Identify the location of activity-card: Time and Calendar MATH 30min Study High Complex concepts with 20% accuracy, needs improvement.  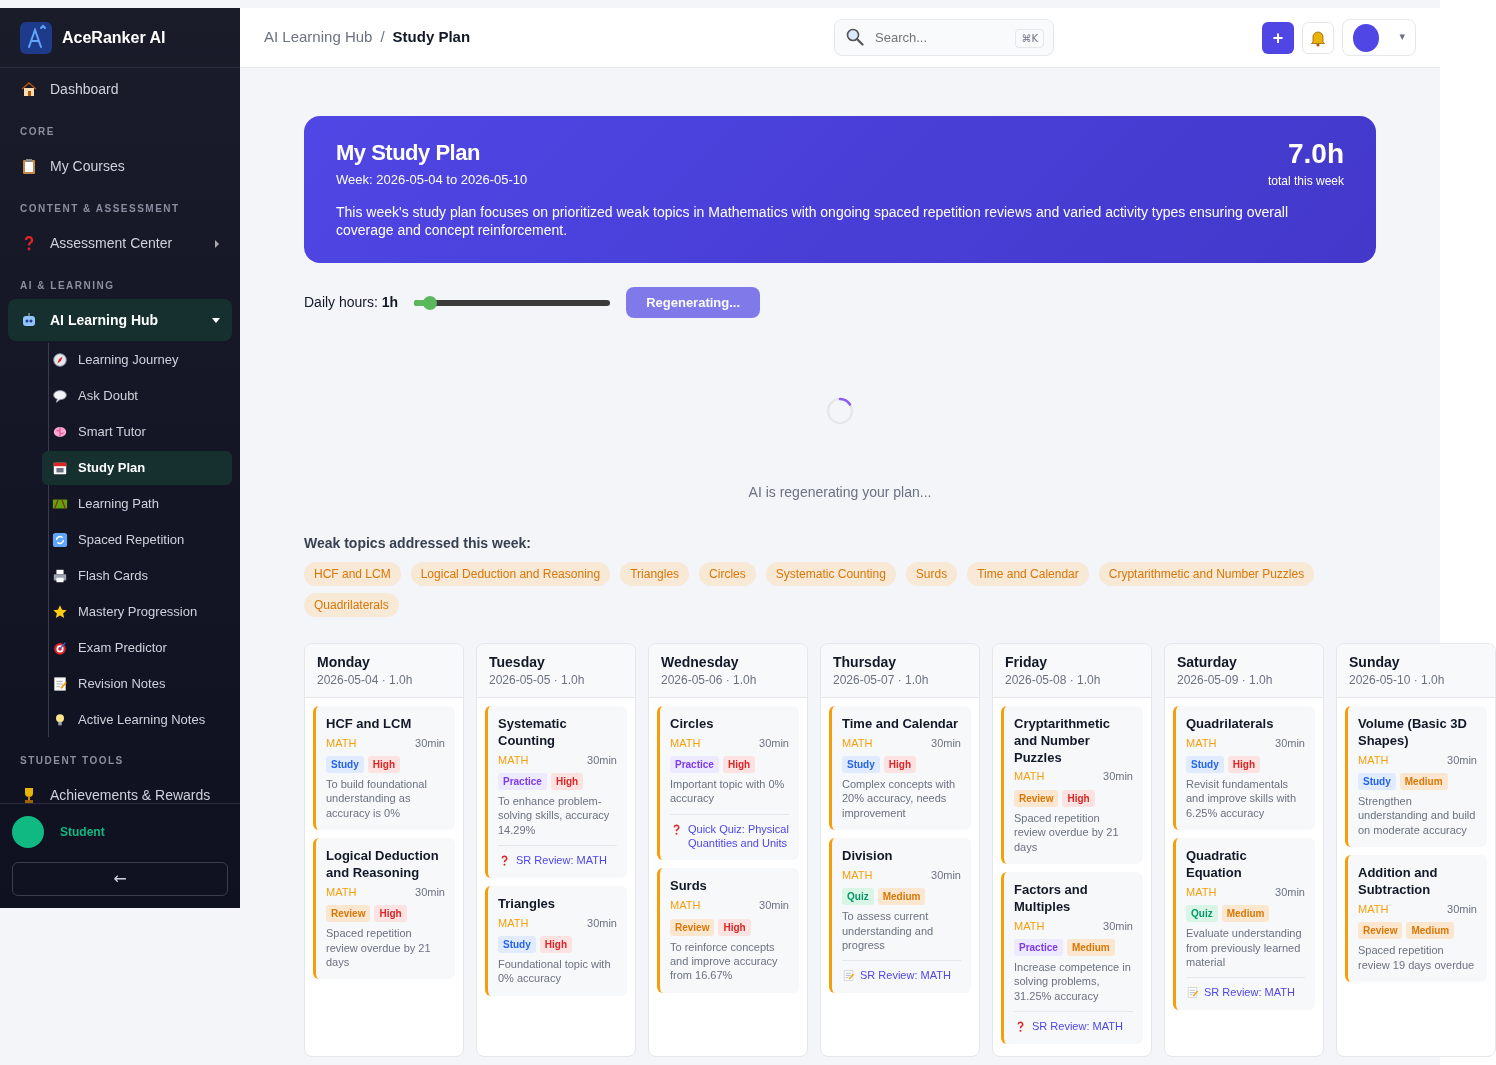
(900, 768).